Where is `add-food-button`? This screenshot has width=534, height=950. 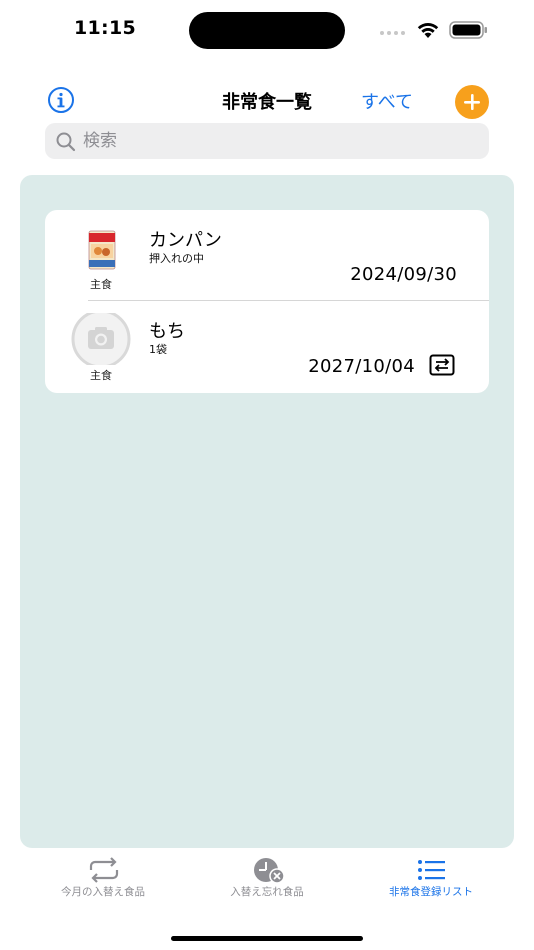
add-food-button is located at coordinates (472, 102).